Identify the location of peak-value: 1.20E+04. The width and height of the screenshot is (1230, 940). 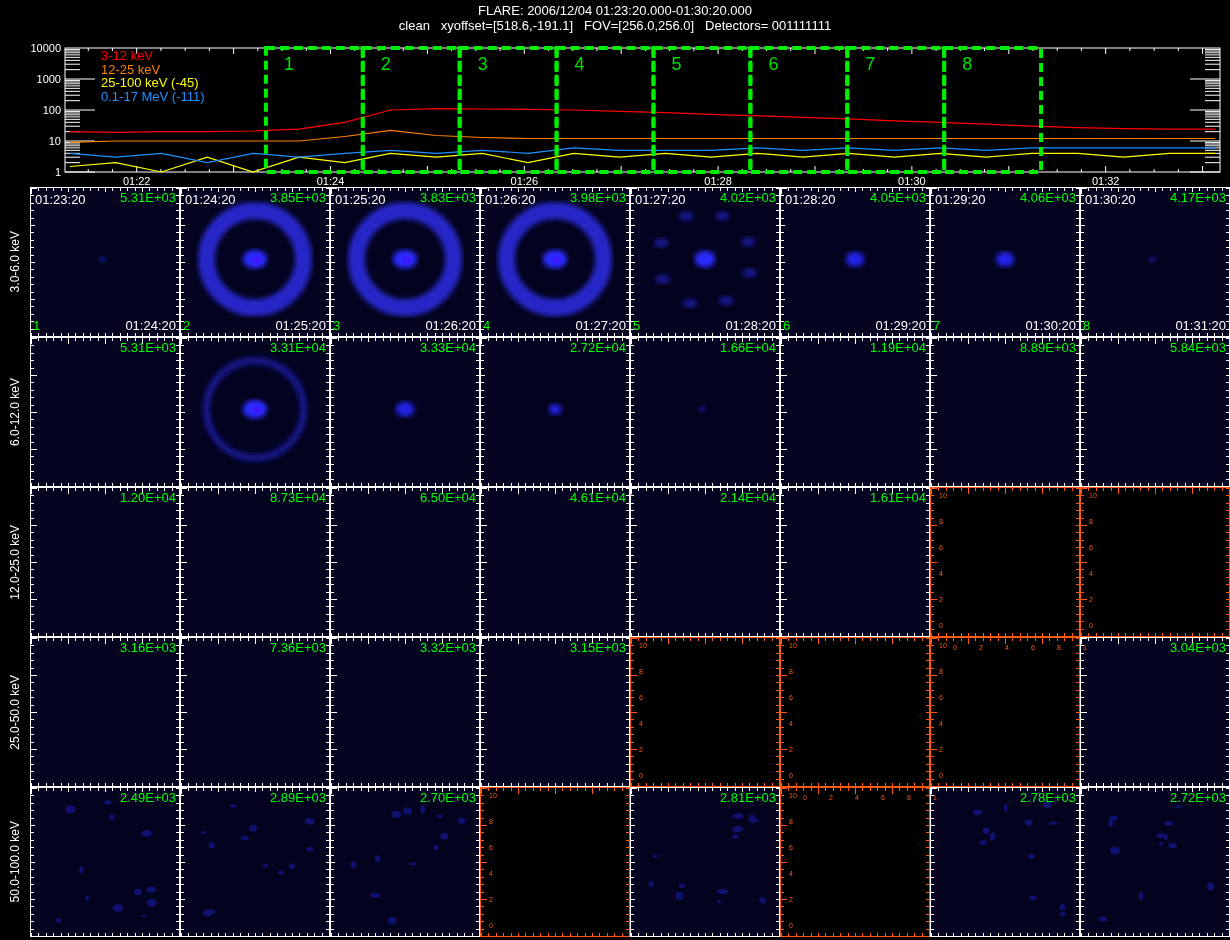
(147, 498).